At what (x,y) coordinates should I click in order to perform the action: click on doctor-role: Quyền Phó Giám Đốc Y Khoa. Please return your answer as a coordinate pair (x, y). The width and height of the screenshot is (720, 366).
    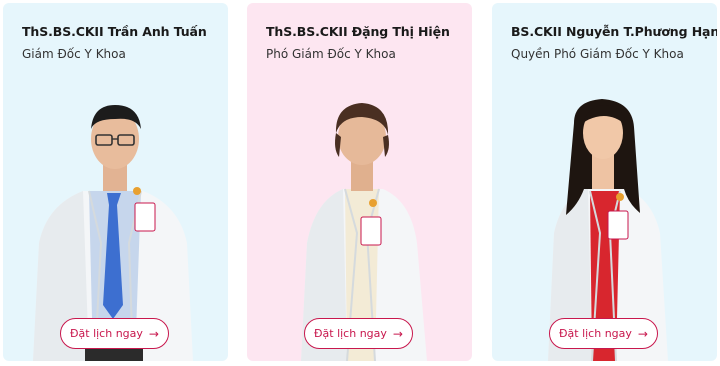
    Looking at the image, I should click on (597, 54).